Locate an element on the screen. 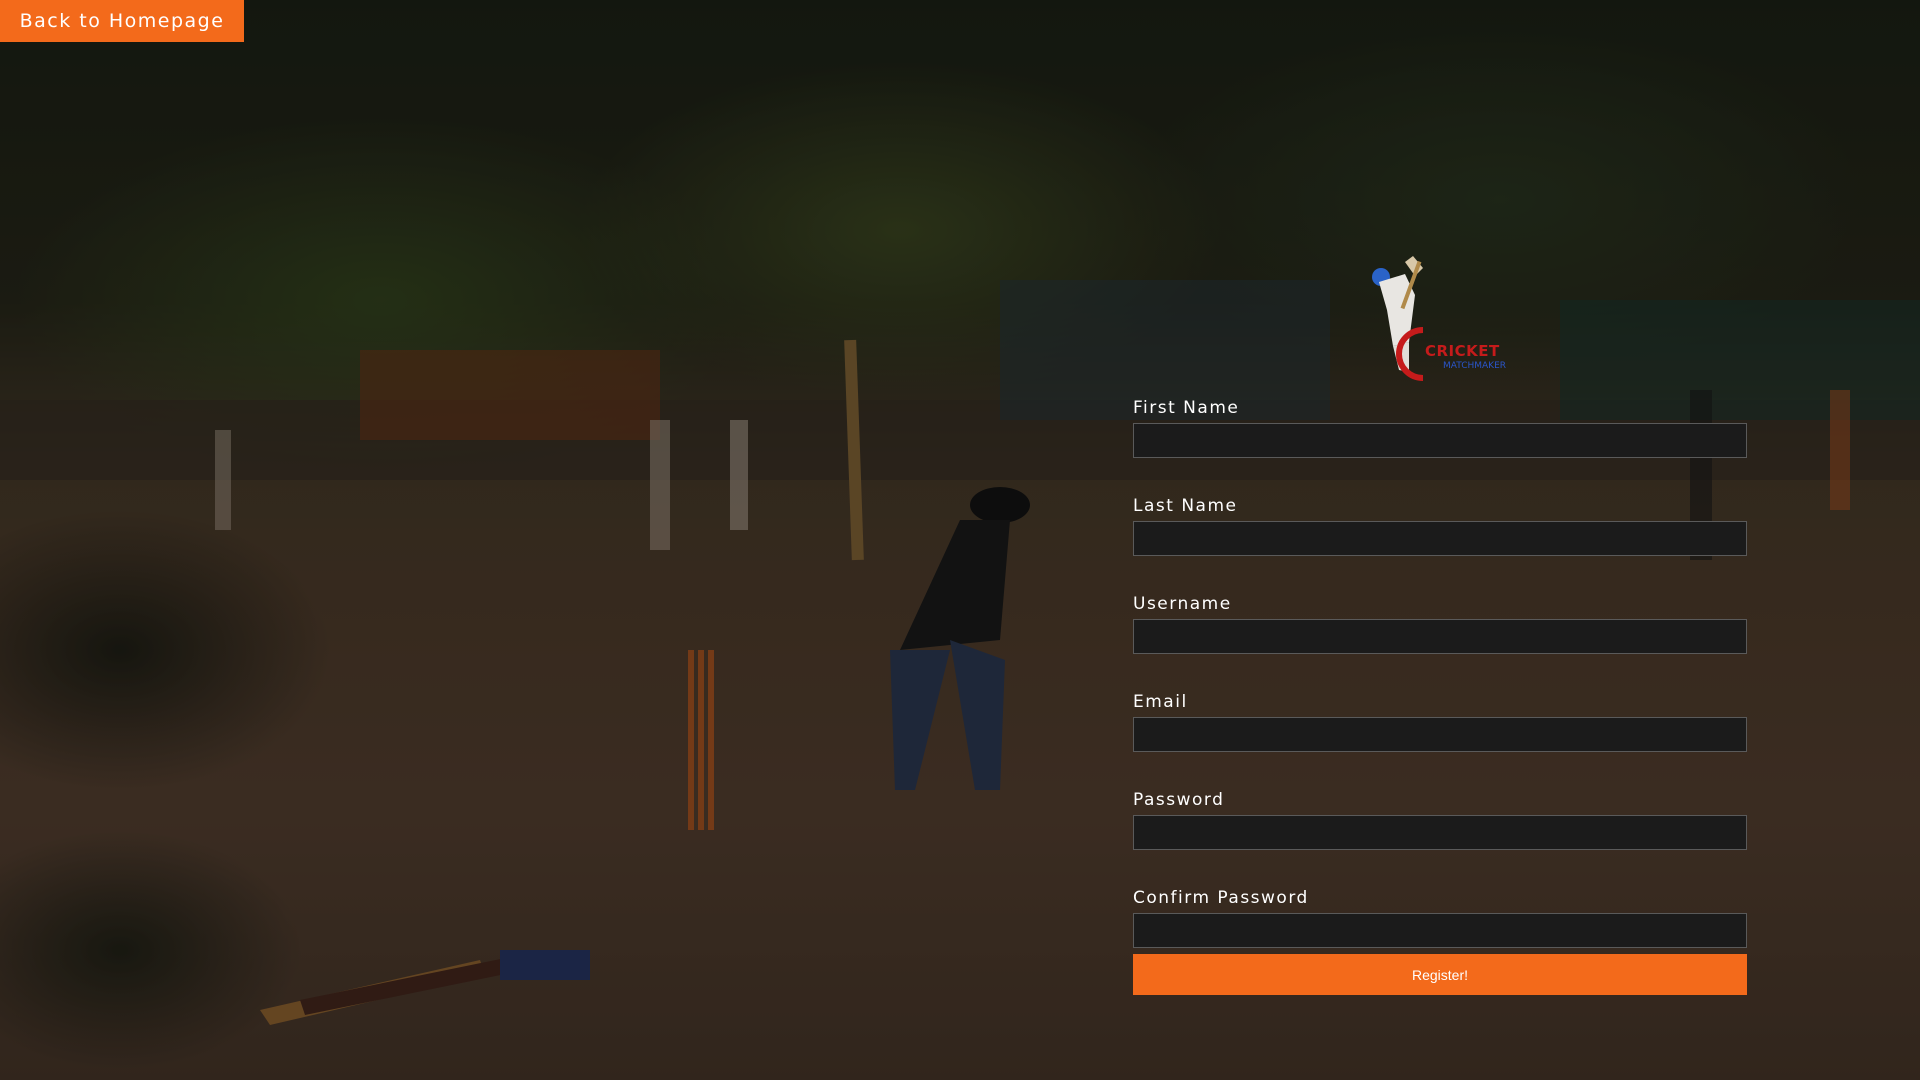 Image resolution: width=1920 pixels, height=1080 pixels. last-name-label: Last Name is located at coordinates (1185, 506).